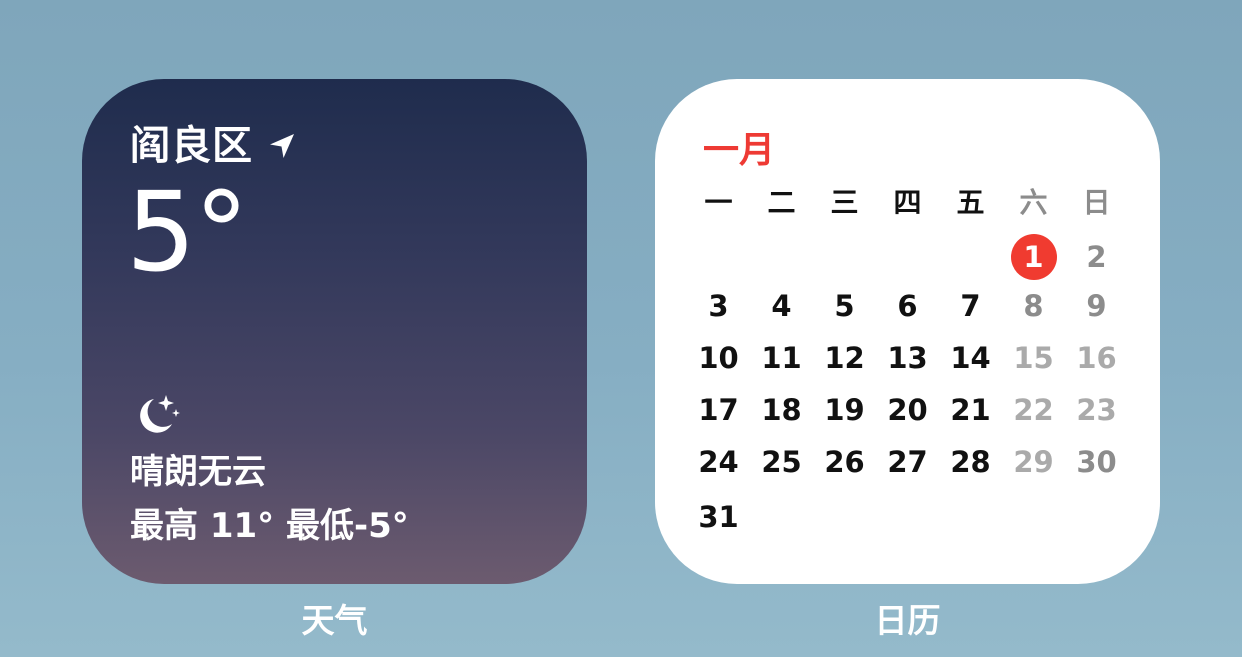 The height and width of the screenshot is (657, 1242). What do you see at coordinates (191, 146) in the screenshot?
I see `location-name: 阎良区` at bounding box center [191, 146].